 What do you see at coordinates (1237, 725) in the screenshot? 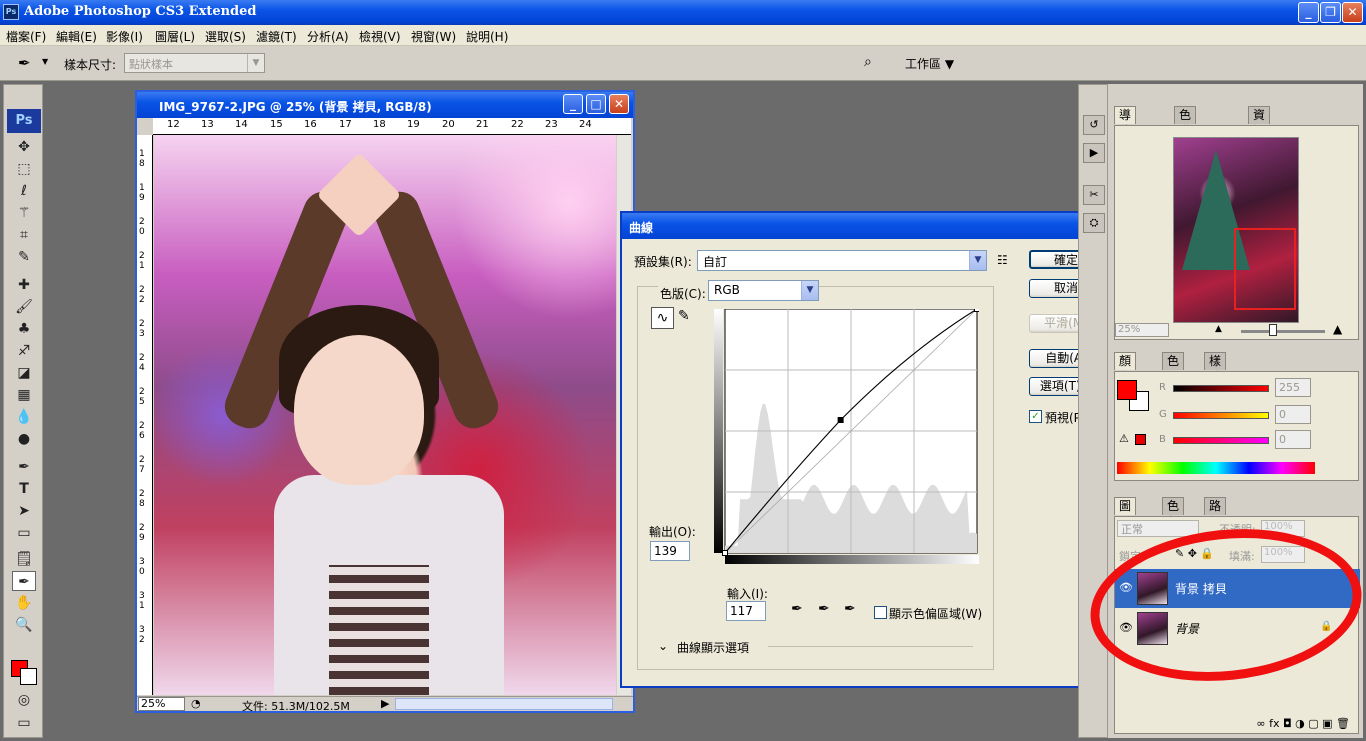
I see `layers-footer-icons: ∞ fx ◘ ◑ ▢ ▣ 🗑` at bounding box center [1237, 725].